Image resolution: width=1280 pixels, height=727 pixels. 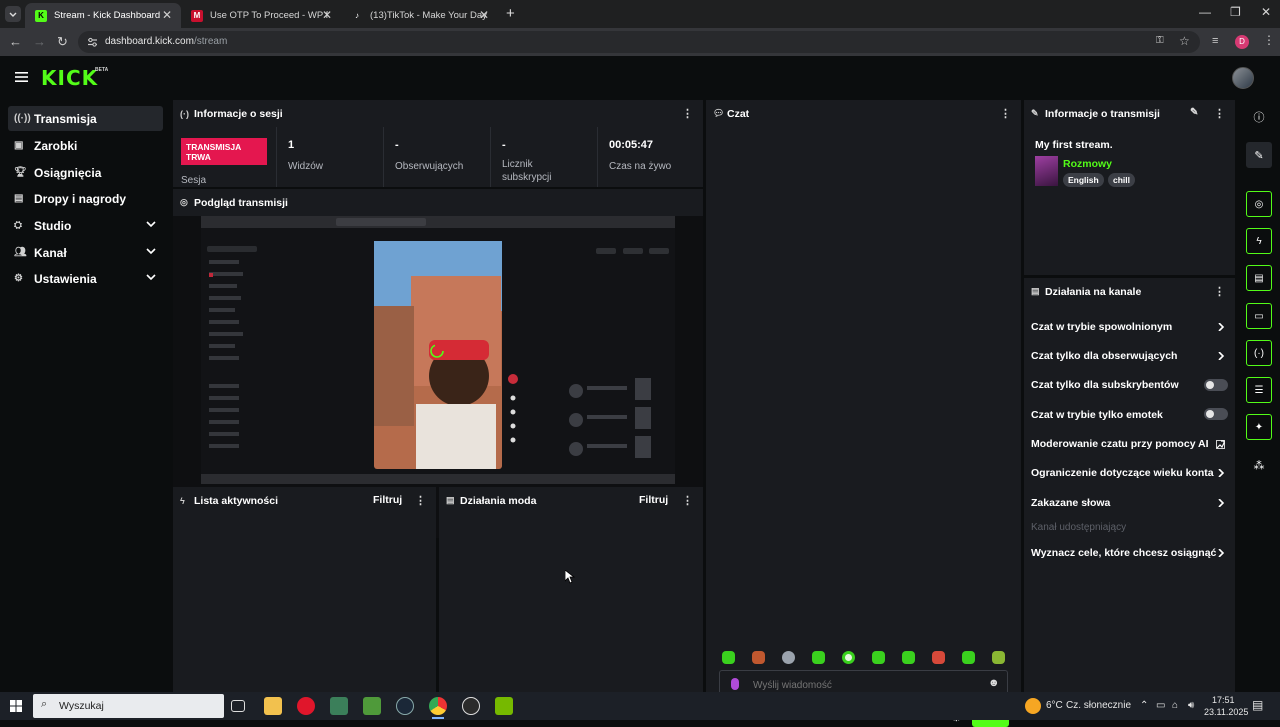 I want to click on channel-action-goals: Wyznacz cele, które chcesz osiągnąć, so click(x=1129, y=553).